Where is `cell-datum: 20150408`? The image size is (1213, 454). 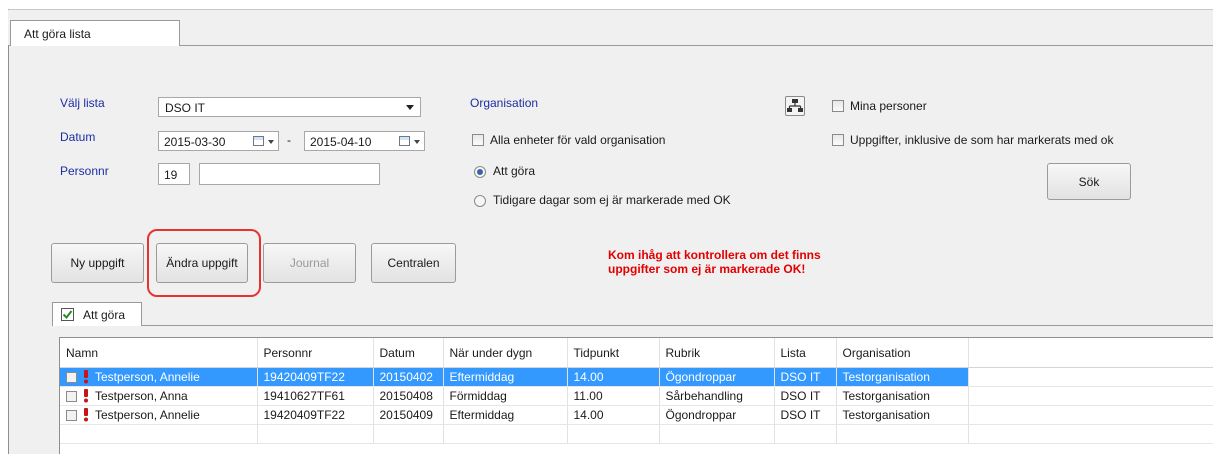
cell-datum: 20150408 is located at coordinates (408, 396).